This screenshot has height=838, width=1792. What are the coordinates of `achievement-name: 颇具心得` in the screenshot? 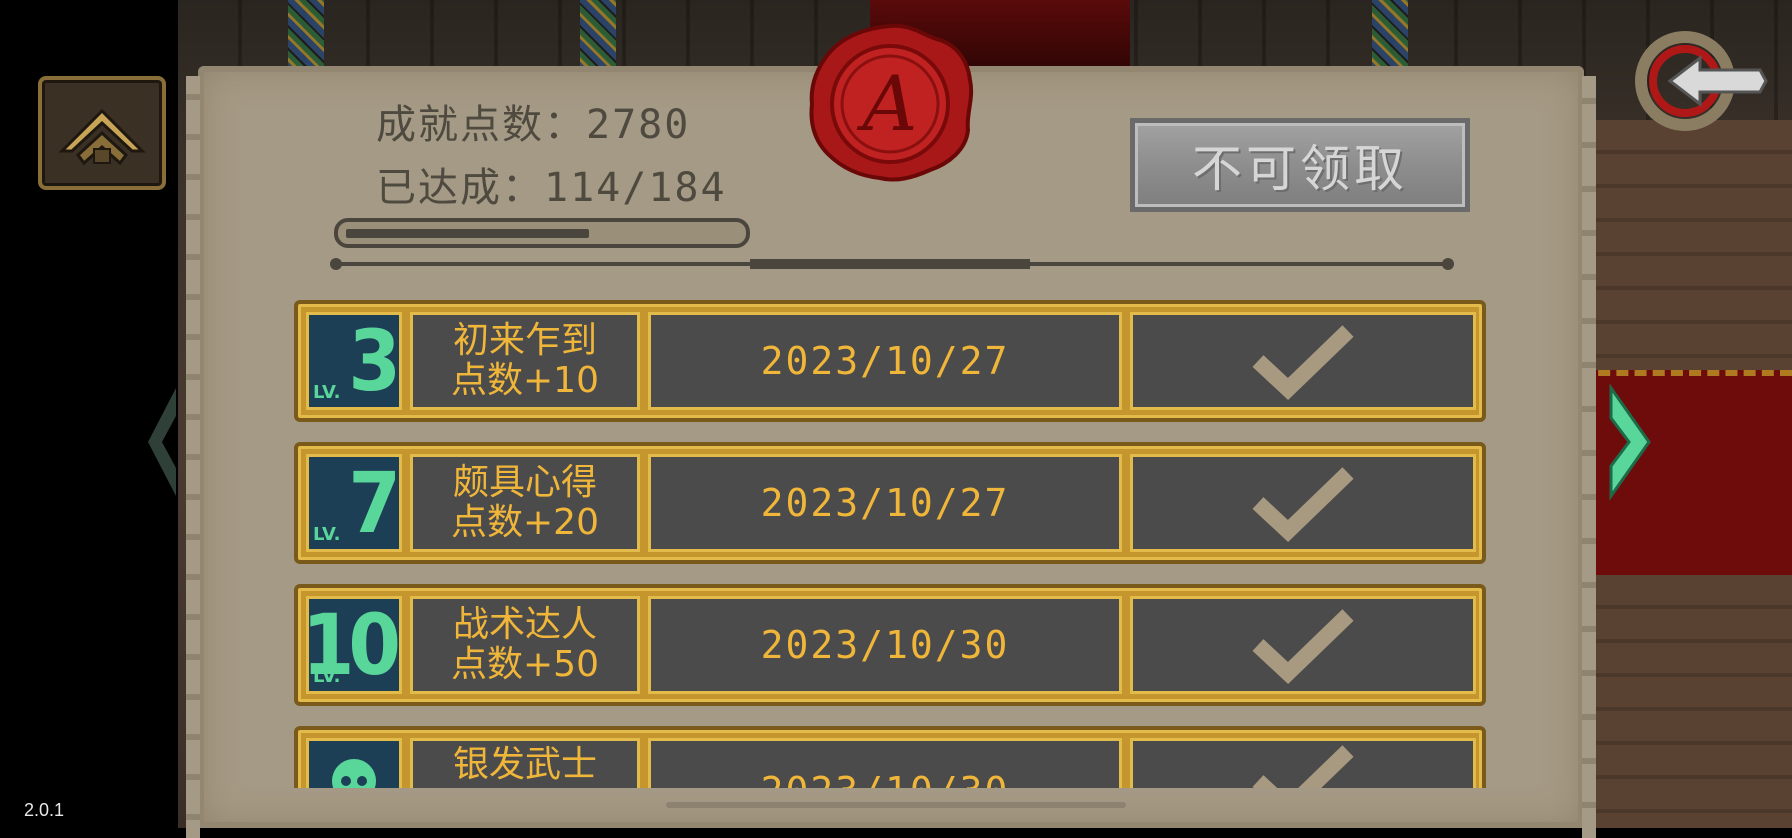 It's located at (524, 482).